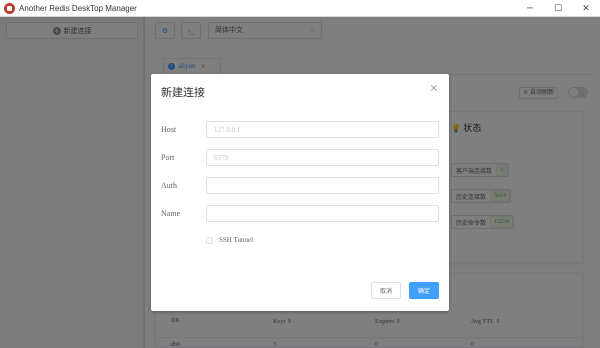  Describe the element at coordinates (171, 213) in the screenshot. I see `name-label: Name` at that location.